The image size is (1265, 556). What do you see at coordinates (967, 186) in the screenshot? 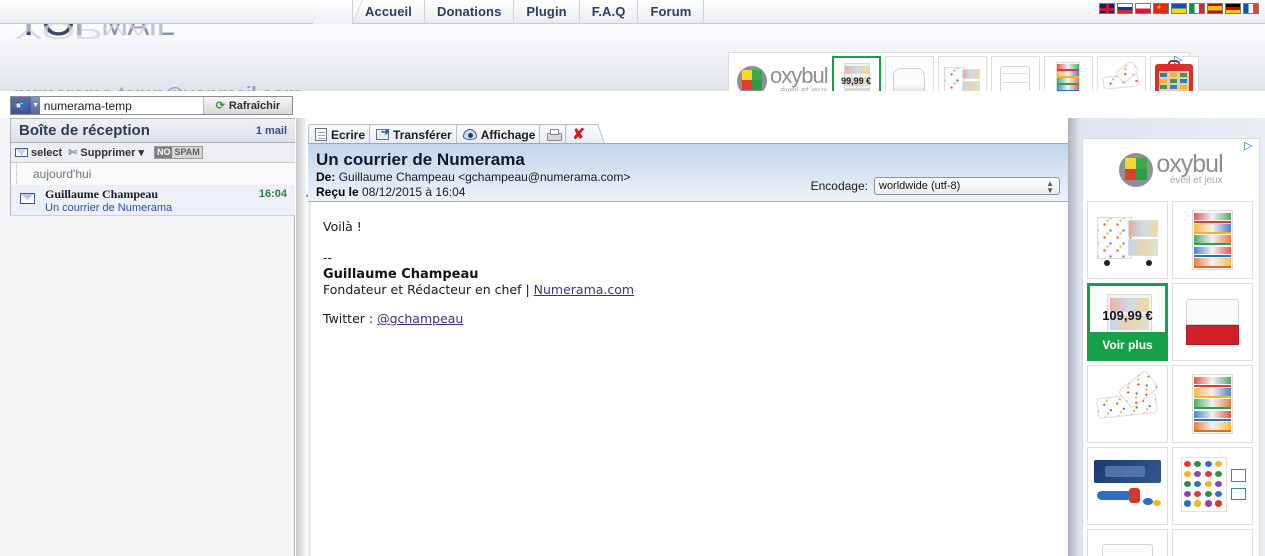
I see `encoding-select: worldwide (utf-8) ▲ ▼` at bounding box center [967, 186].